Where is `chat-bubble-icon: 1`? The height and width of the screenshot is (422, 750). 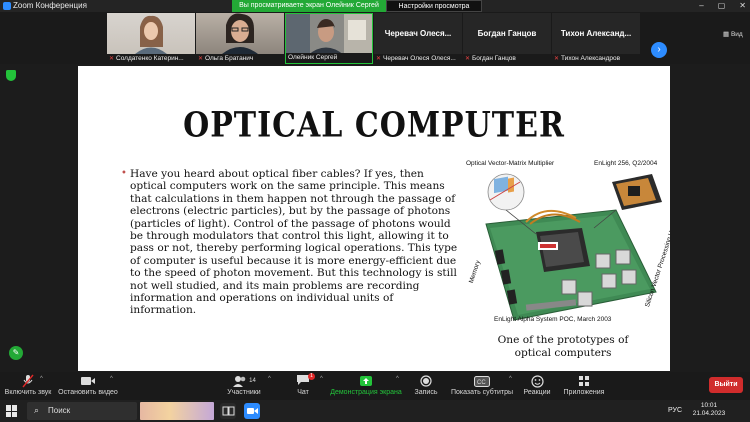 chat-bubble-icon: 1 is located at coordinates (303, 380).